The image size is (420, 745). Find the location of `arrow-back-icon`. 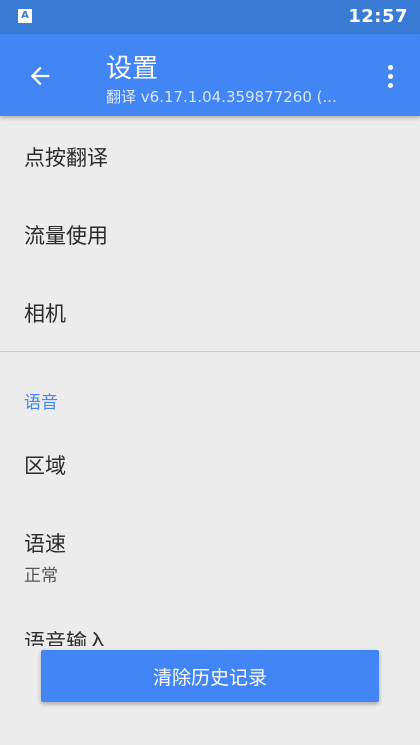

arrow-back-icon is located at coordinates (40, 76).